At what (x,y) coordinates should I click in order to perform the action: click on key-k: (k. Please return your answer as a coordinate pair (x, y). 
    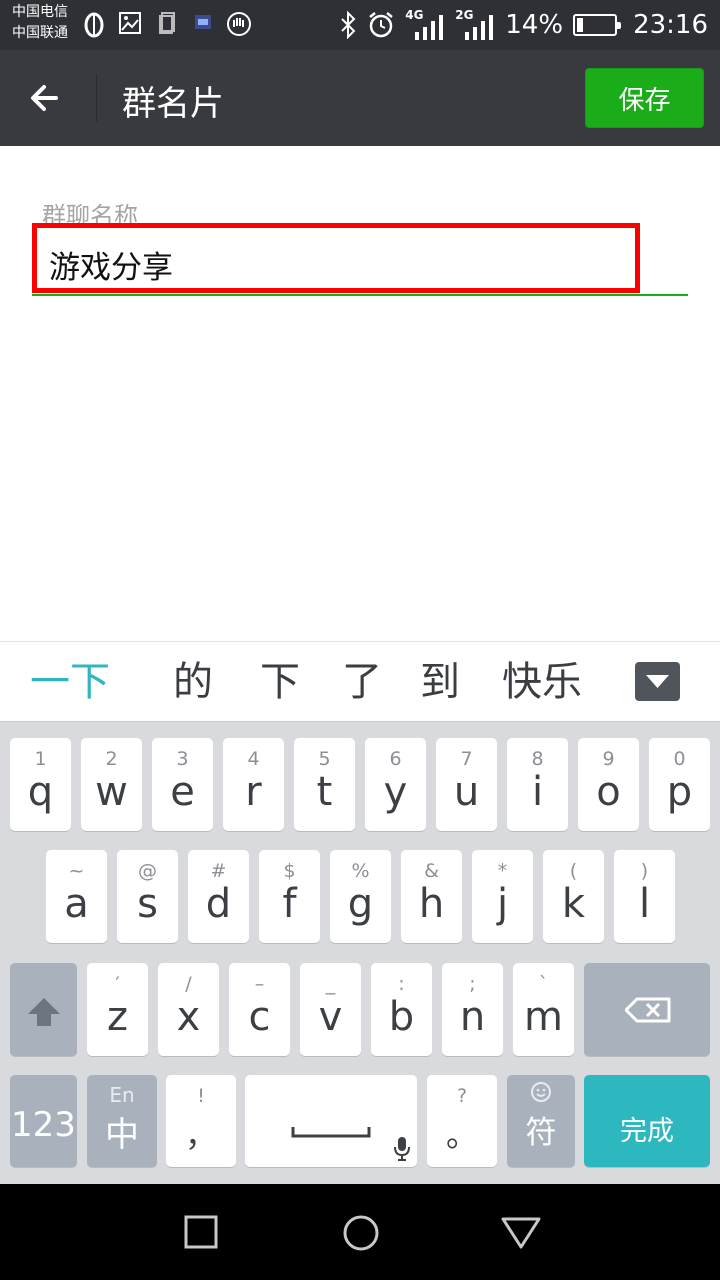
    Looking at the image, I should click on (573, 896).